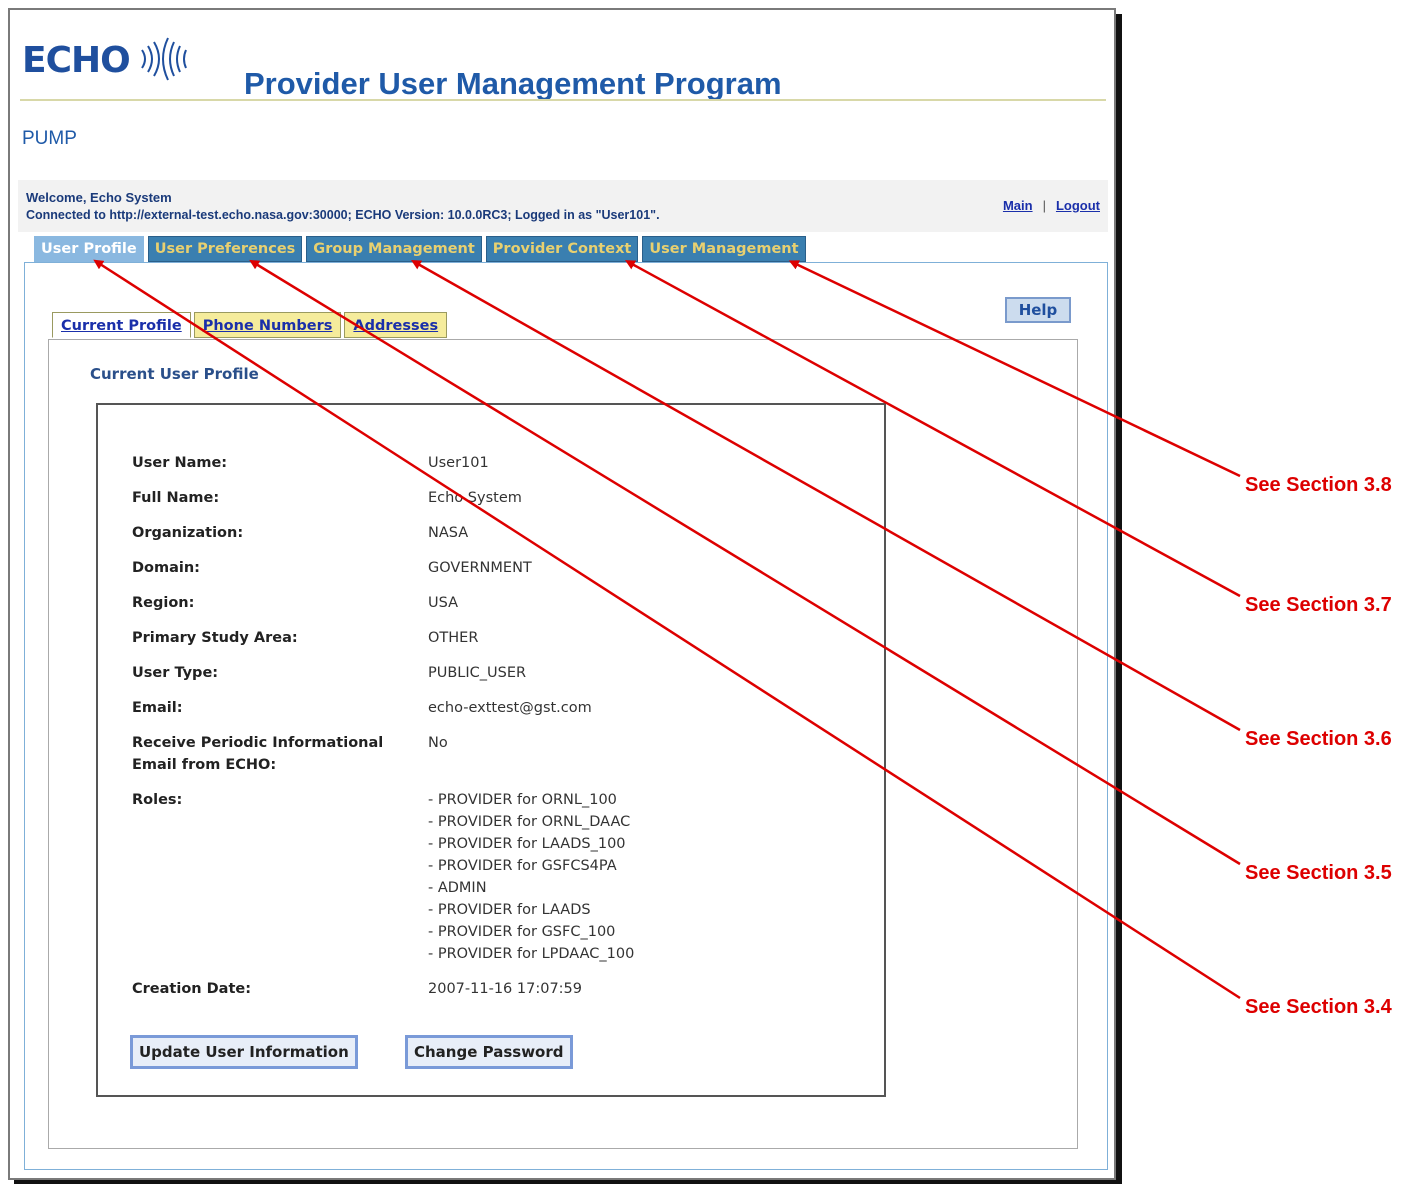  I want to click on field-label: Email:, so click(157, 708).